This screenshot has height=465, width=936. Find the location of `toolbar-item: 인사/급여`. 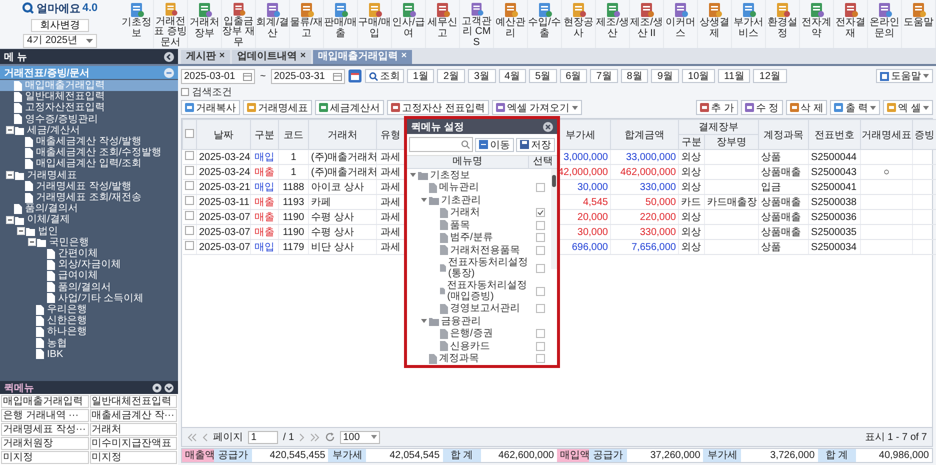

toolbar-item: 인사/급여 is located at coordinates (409, 24).